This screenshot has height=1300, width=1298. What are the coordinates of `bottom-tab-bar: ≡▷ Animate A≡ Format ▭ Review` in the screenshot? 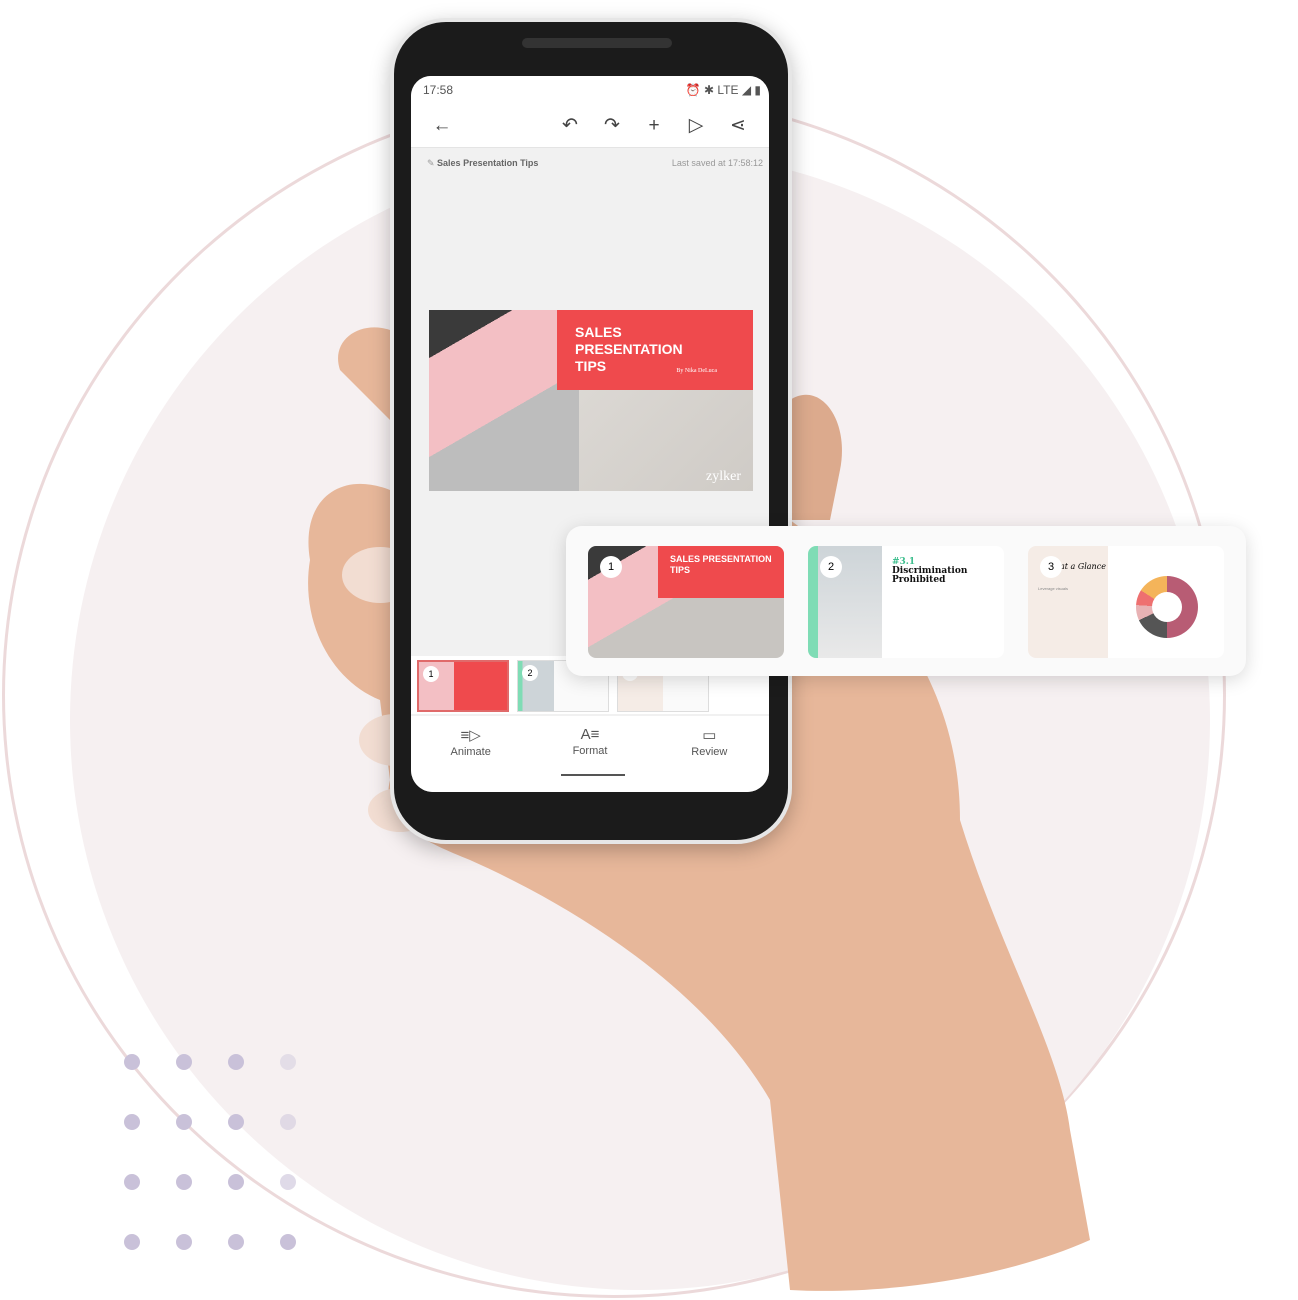 It's located at (590, 754).